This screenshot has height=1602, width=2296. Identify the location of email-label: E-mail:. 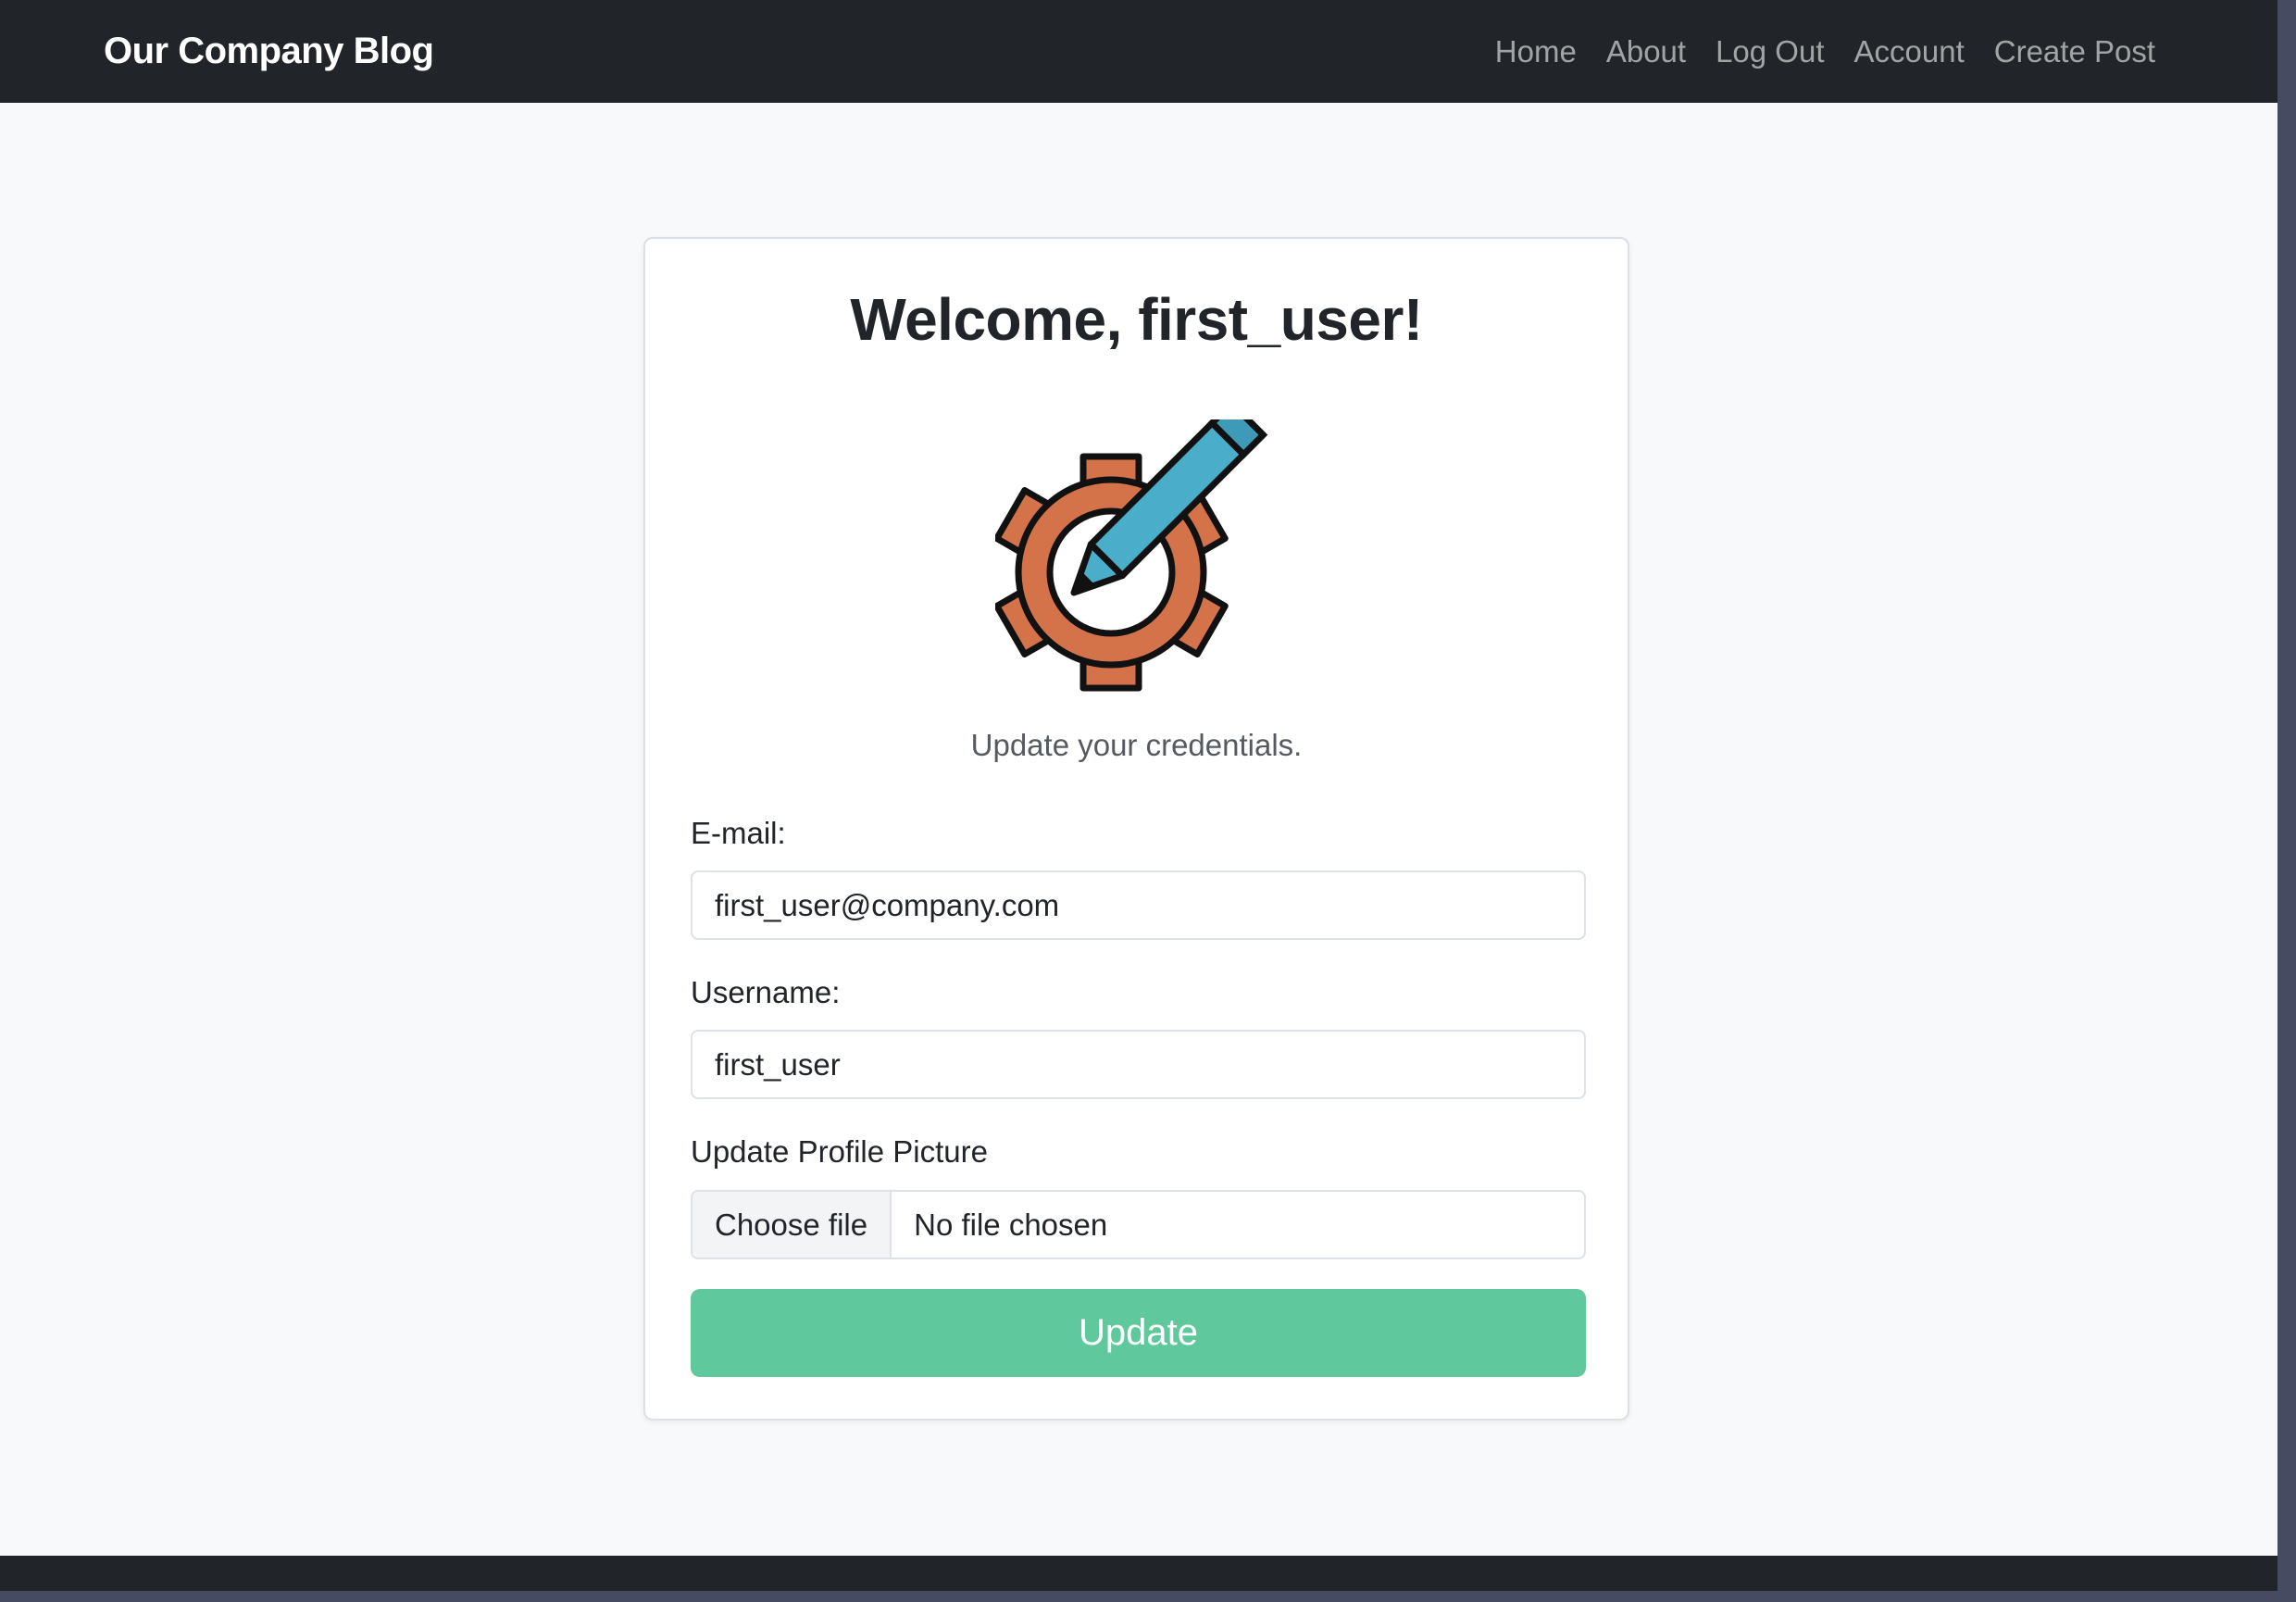
(738, 833).